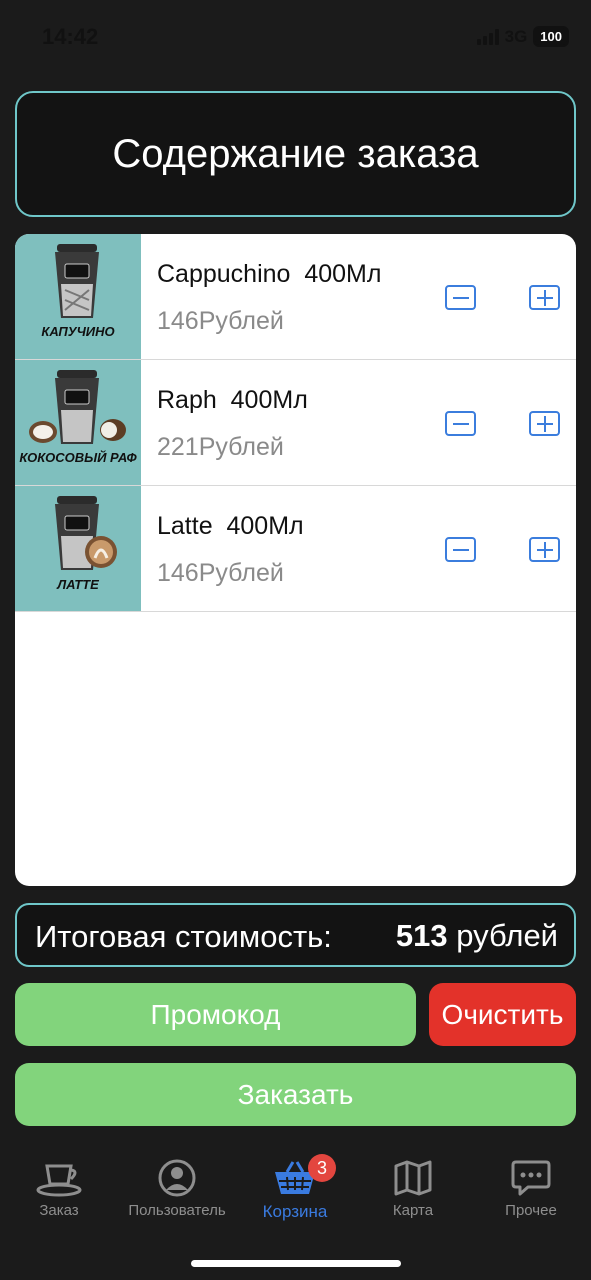 The height and width of the screenshot is (1280, 591). What do you see at coordinates (295, 297) in the screenshot?
I see `list-item: КАПУЧИНО Cappuchino 400Мл 146Рублей` at bounding box center [295, 297].